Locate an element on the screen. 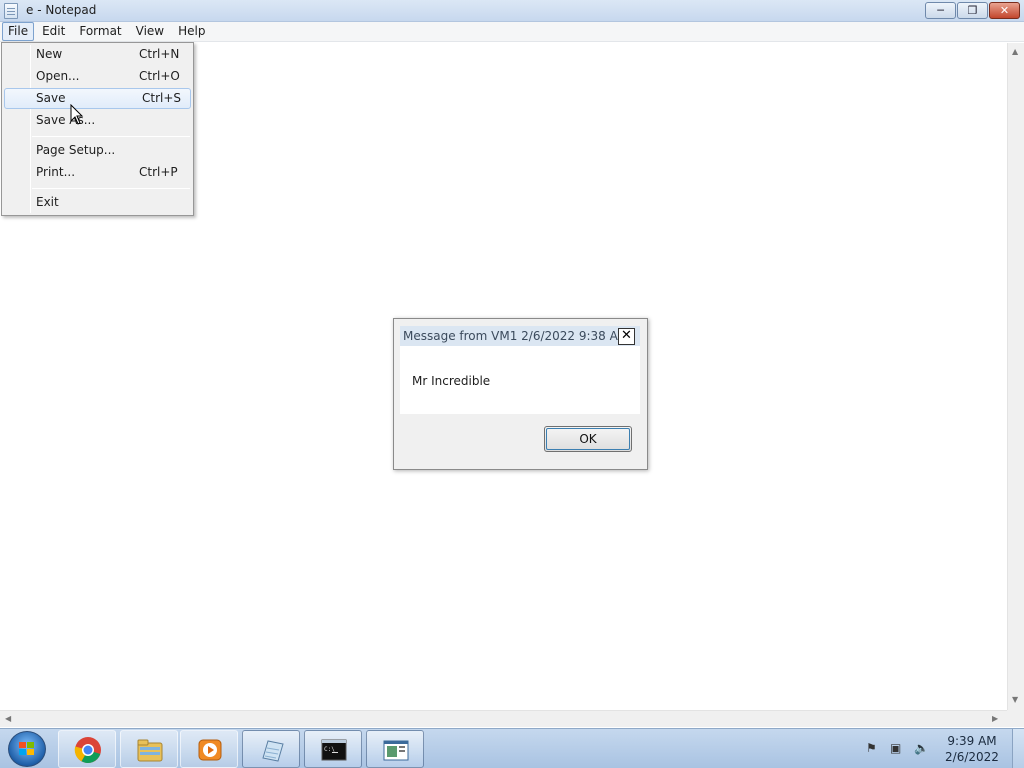  volume-icon: 🔈 is located at coordinates (922, 749).